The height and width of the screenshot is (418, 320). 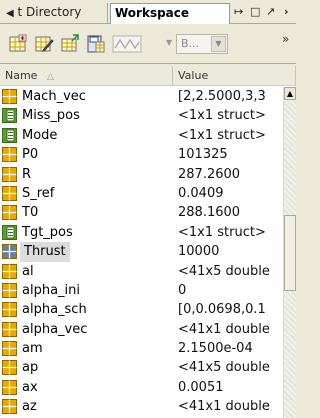 What do you see at coordinates (202, 44) in the screenshot?
I see `stack-selector: B... ▼` at bounding box center [202, 44].